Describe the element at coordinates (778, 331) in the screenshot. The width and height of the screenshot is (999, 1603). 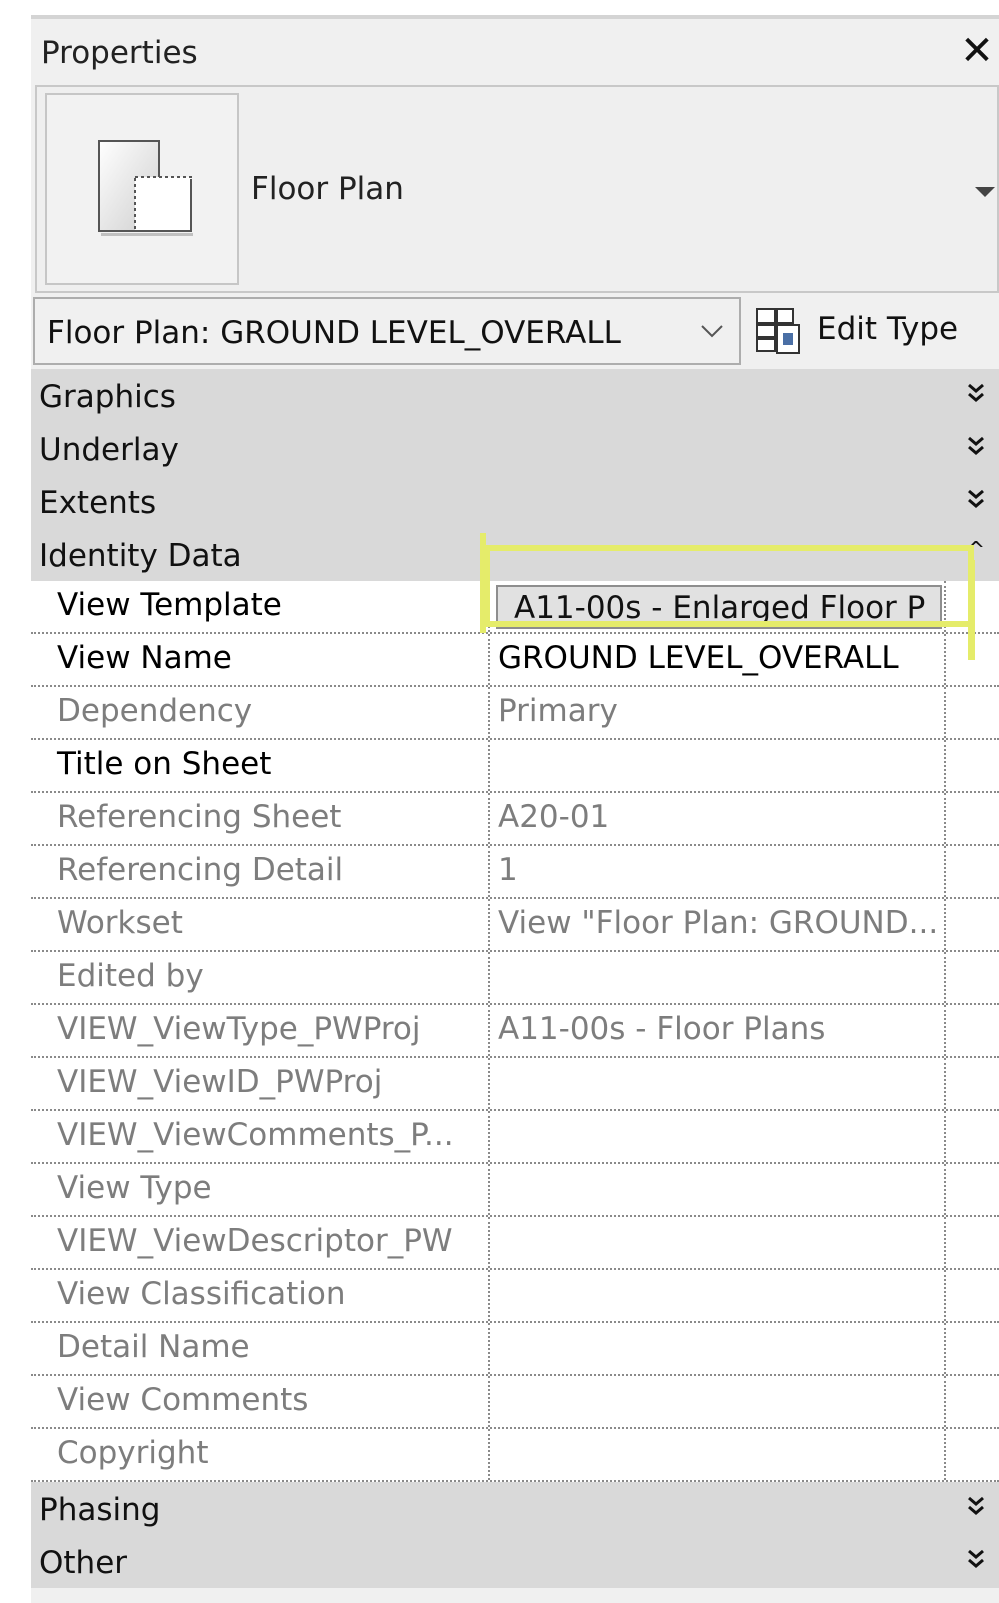
I see `edit-type-icon` at that location.